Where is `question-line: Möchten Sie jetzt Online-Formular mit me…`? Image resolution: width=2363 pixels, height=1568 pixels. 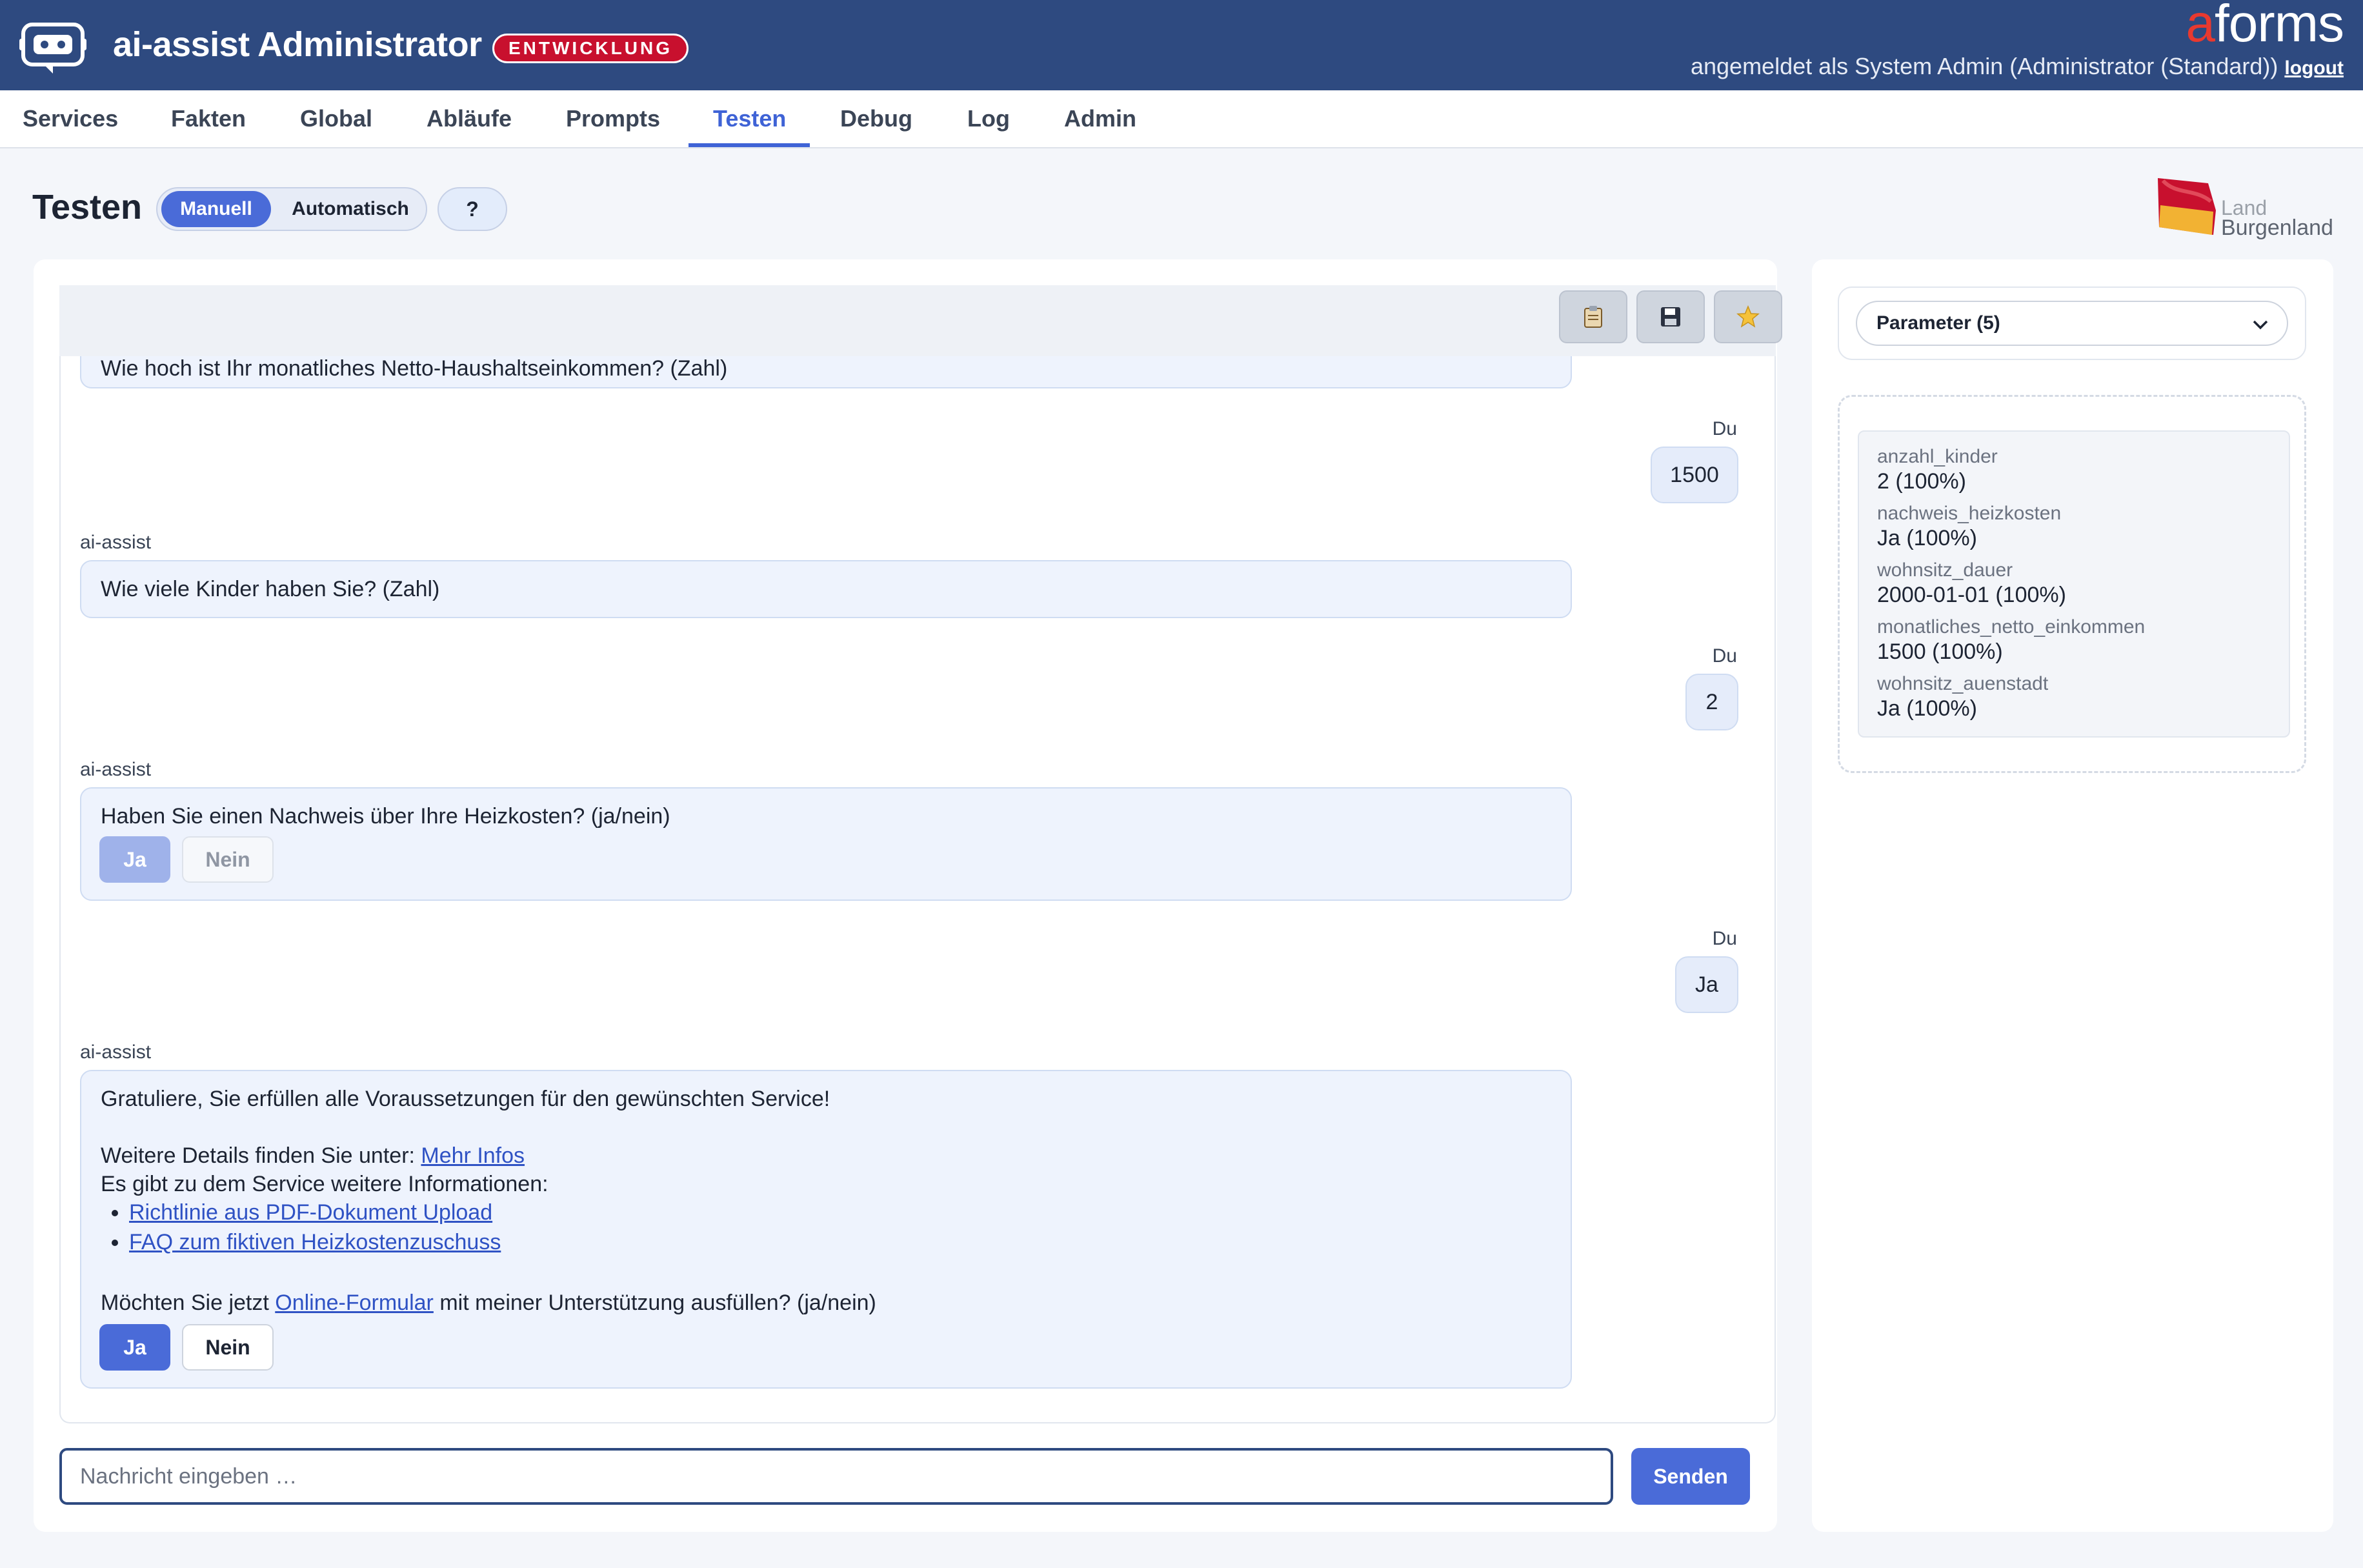 question-line: Möchten Sie jetzt Online-Formular mit me… is located at coordinates (488, 1303).